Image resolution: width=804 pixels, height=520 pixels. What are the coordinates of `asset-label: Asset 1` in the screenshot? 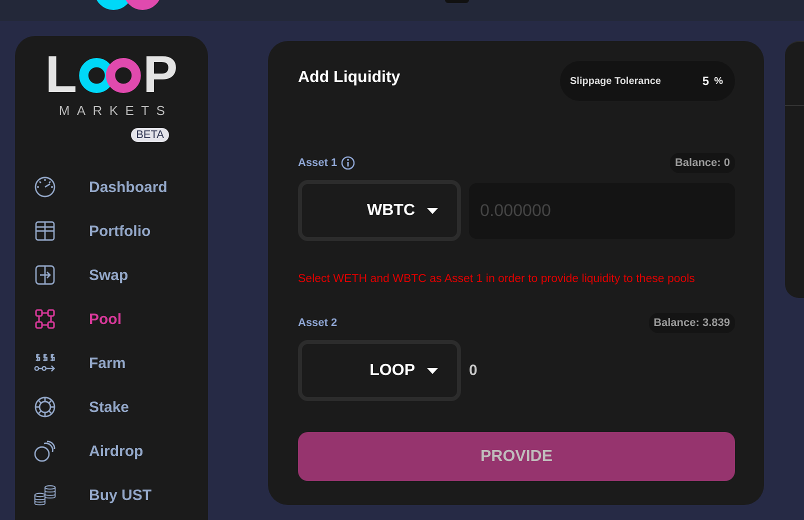 It's located at (318, 162).